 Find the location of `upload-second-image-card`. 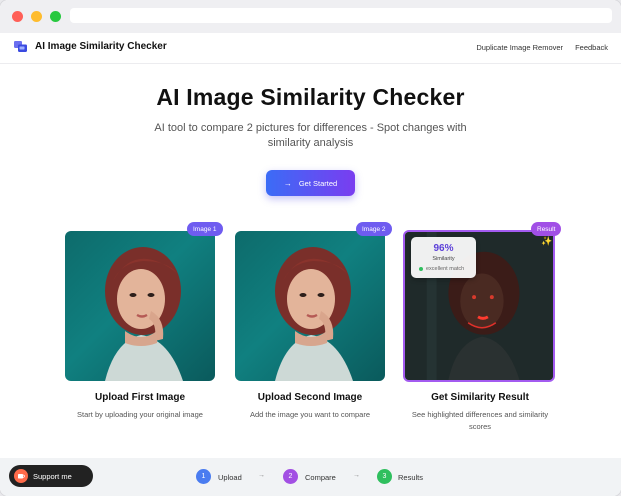

upload-second-image-card is located at coordinates (310, 306).